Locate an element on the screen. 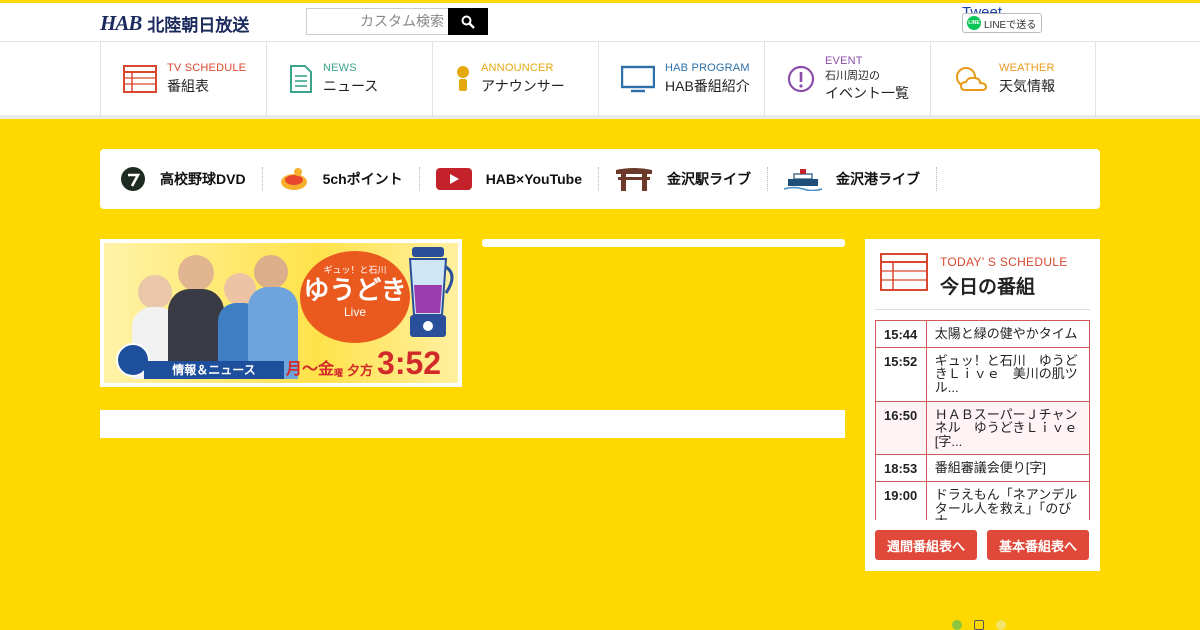 The width and height of the screenshot is (1200, 630). quick-link-label: 金沢駅ライブ is located at coordinates (709, 179).